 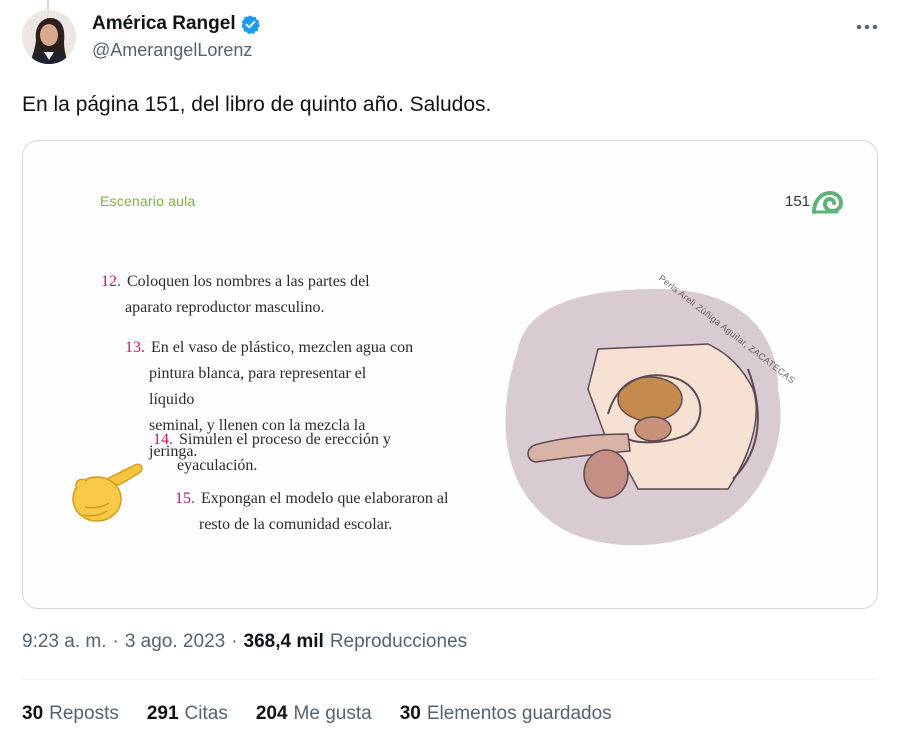 I want to click on page-section-title: Escenario aula, so click(x=148, y=201).